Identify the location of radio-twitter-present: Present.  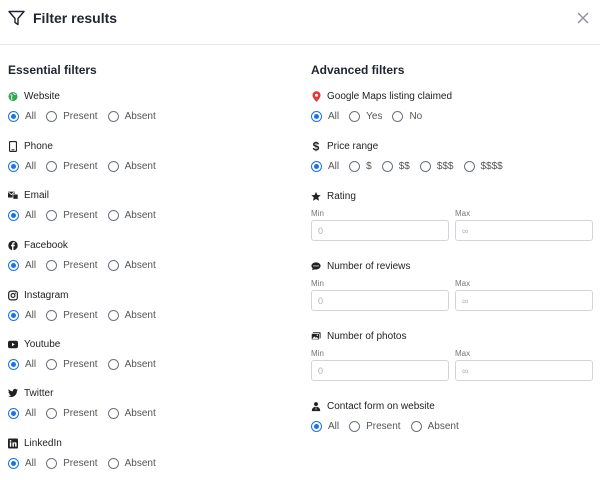
(72, 413).